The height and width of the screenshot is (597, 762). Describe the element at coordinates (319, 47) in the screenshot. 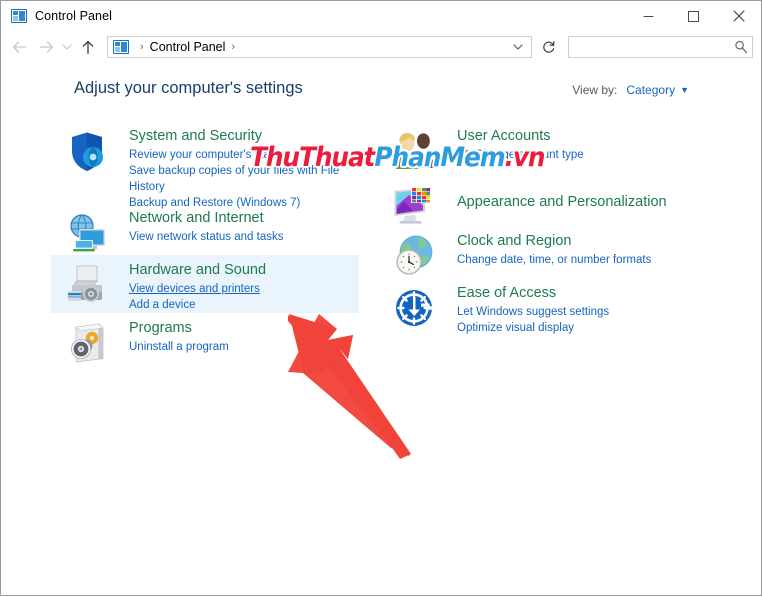

I see `breadcrumb-bar: › Control Panel ›` at that location.